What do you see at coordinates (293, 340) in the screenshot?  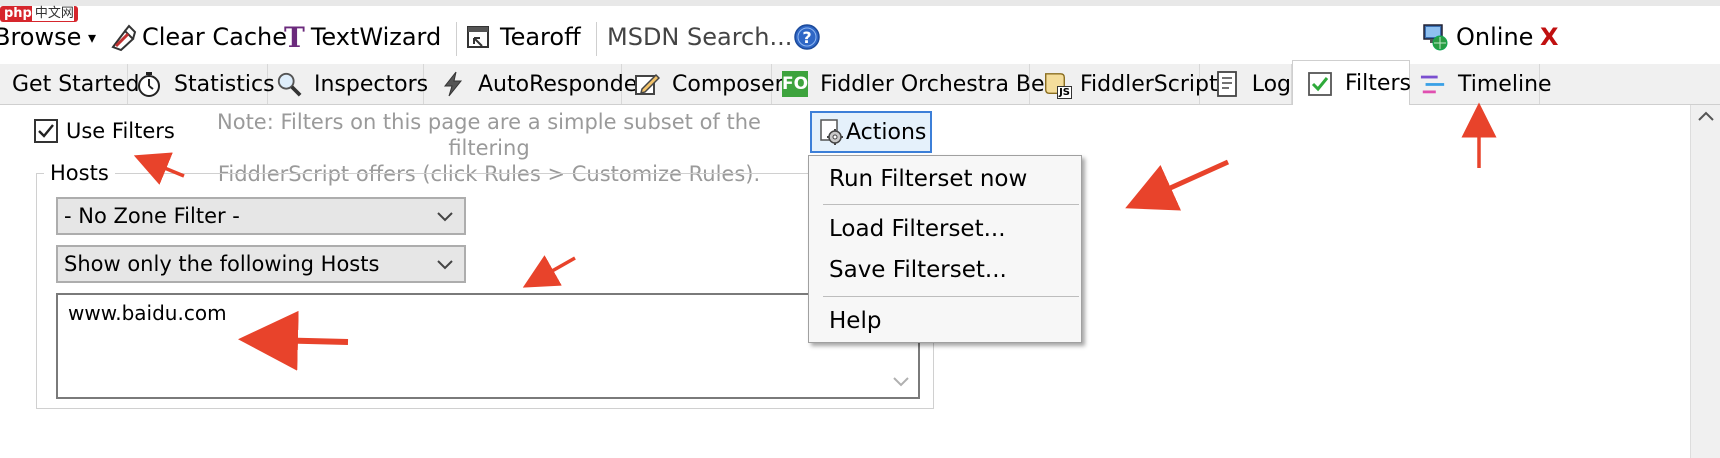 I see `arrow-to-hosts-text` at bounding box center [293, 340].